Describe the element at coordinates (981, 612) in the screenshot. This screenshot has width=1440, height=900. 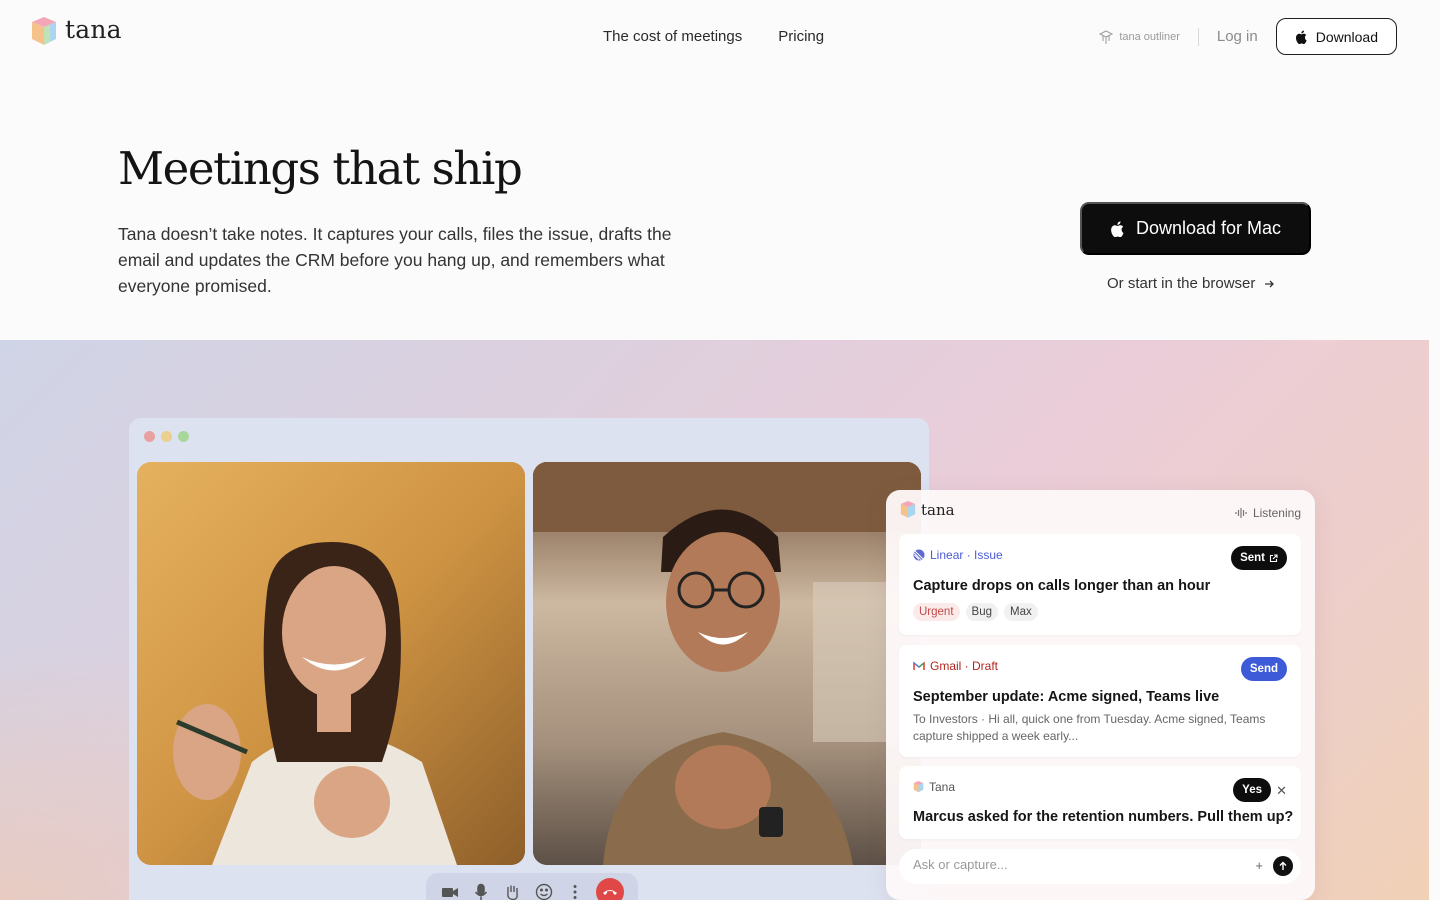
I see `tag-bug: Bug` at that location.